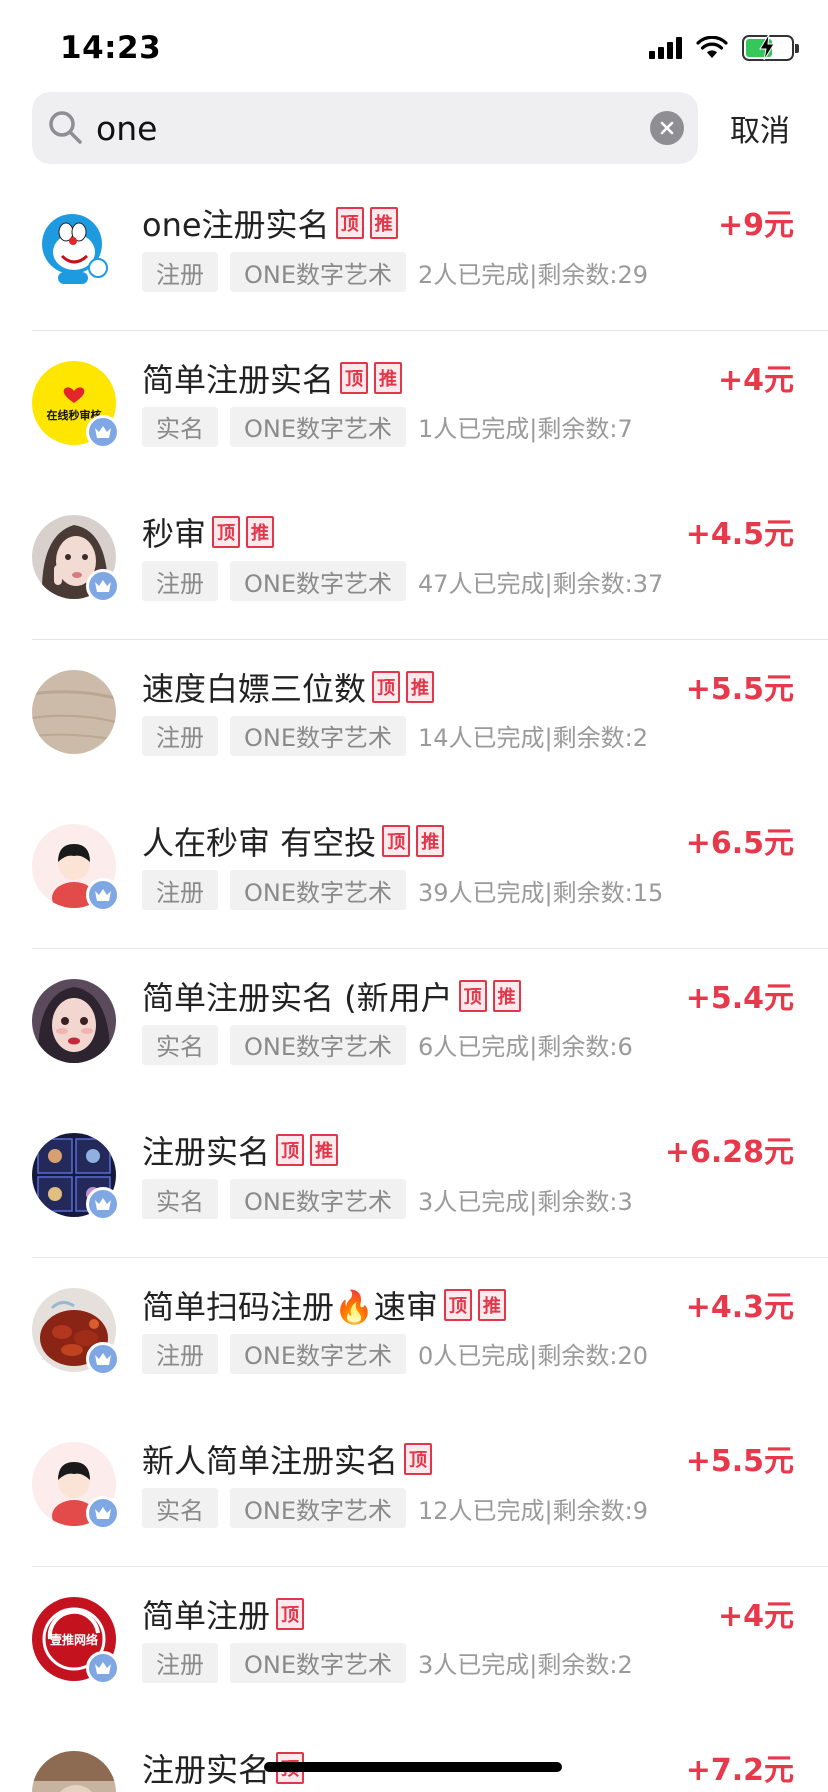 Image resolution: width=828 pixels, height=1792 pixels. I want to click on task-reward: +4.3元, so click(739, 1307).